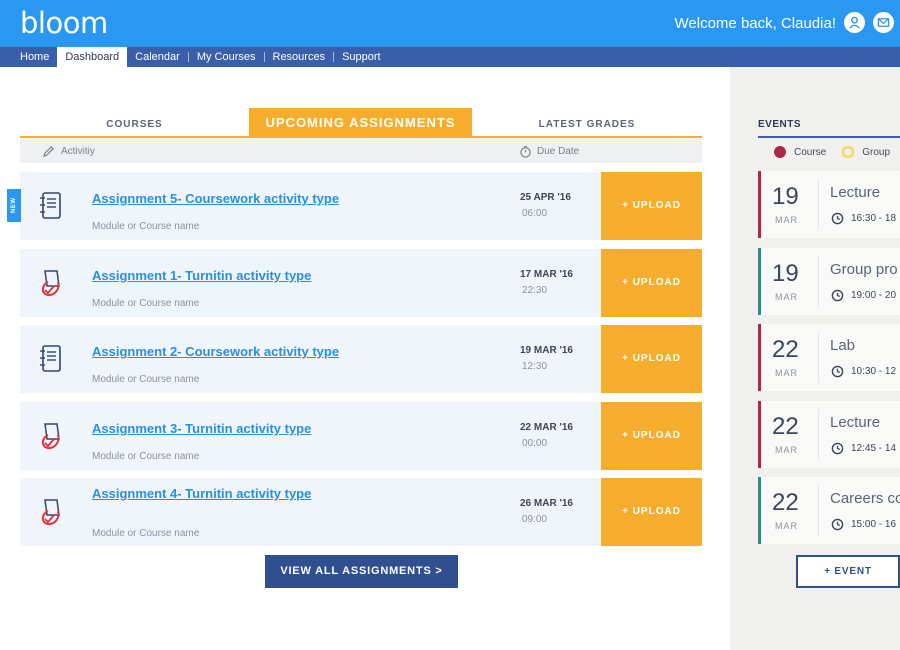  I want to click on event-time: 19:00 - 20, so click(863, 295).